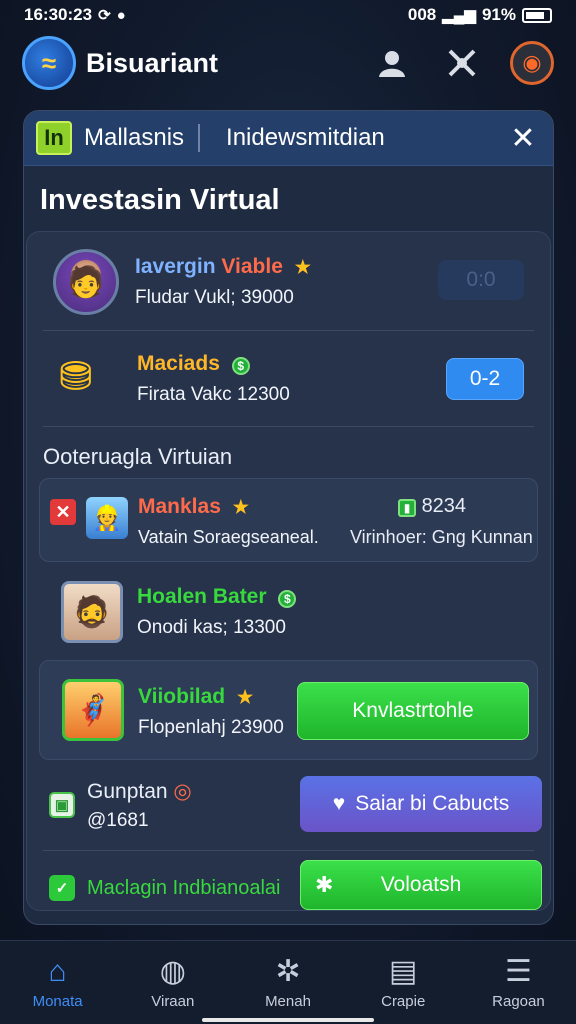 Image resolution: width=576 pixels, height=1024 pixels. Describe the element at coordinates (92, 612) in the screenshot. I see `avatar: 🧔` at that location.